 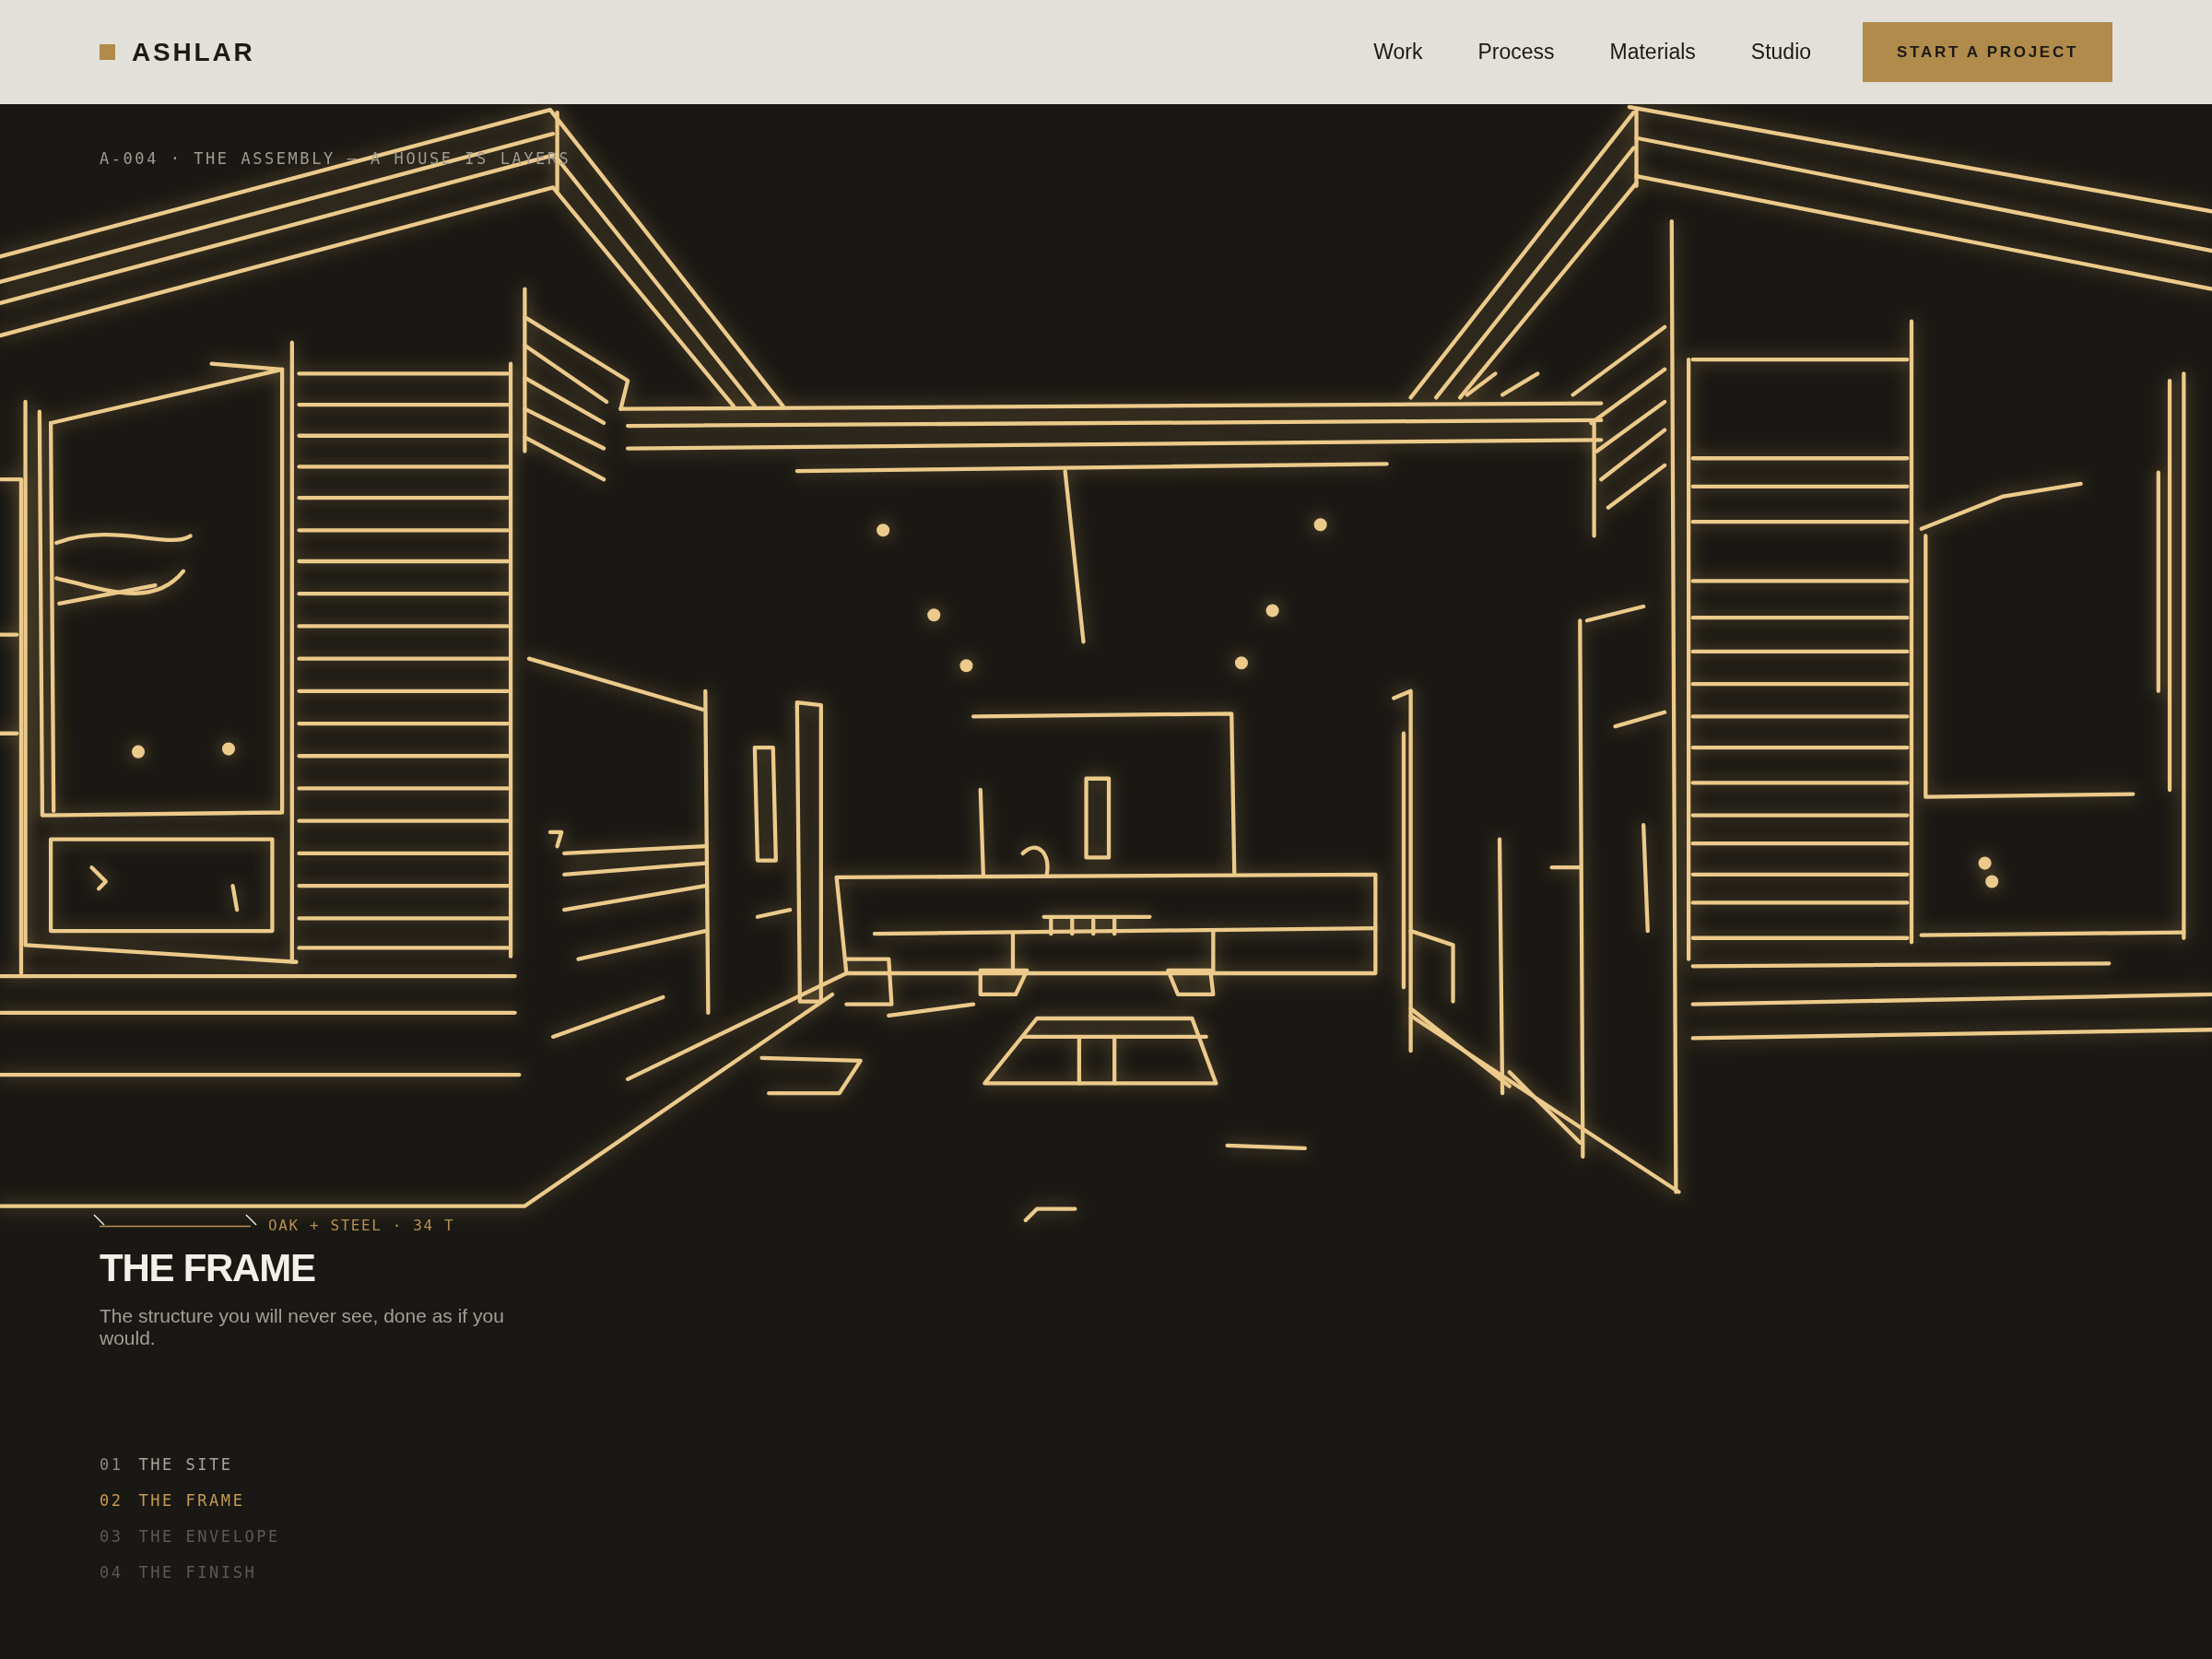 I want to click on section-title: THE FRAME, so click(x=207, y=1268).